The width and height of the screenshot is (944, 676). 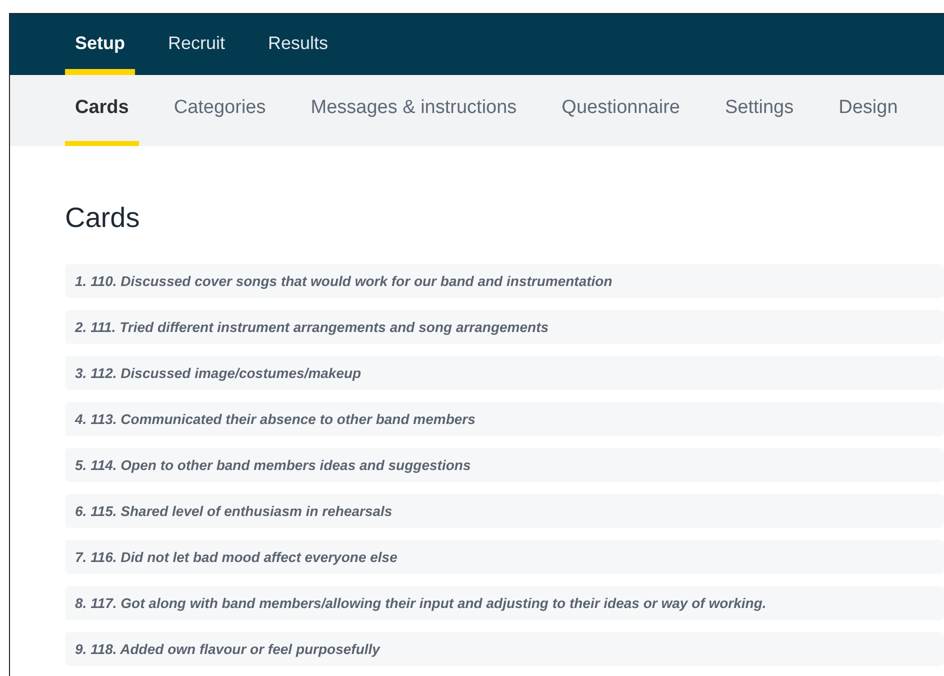 I want to click on card-item: 7. 116. Did not let bad mood affect everyone else, so click(x=504, y=557).